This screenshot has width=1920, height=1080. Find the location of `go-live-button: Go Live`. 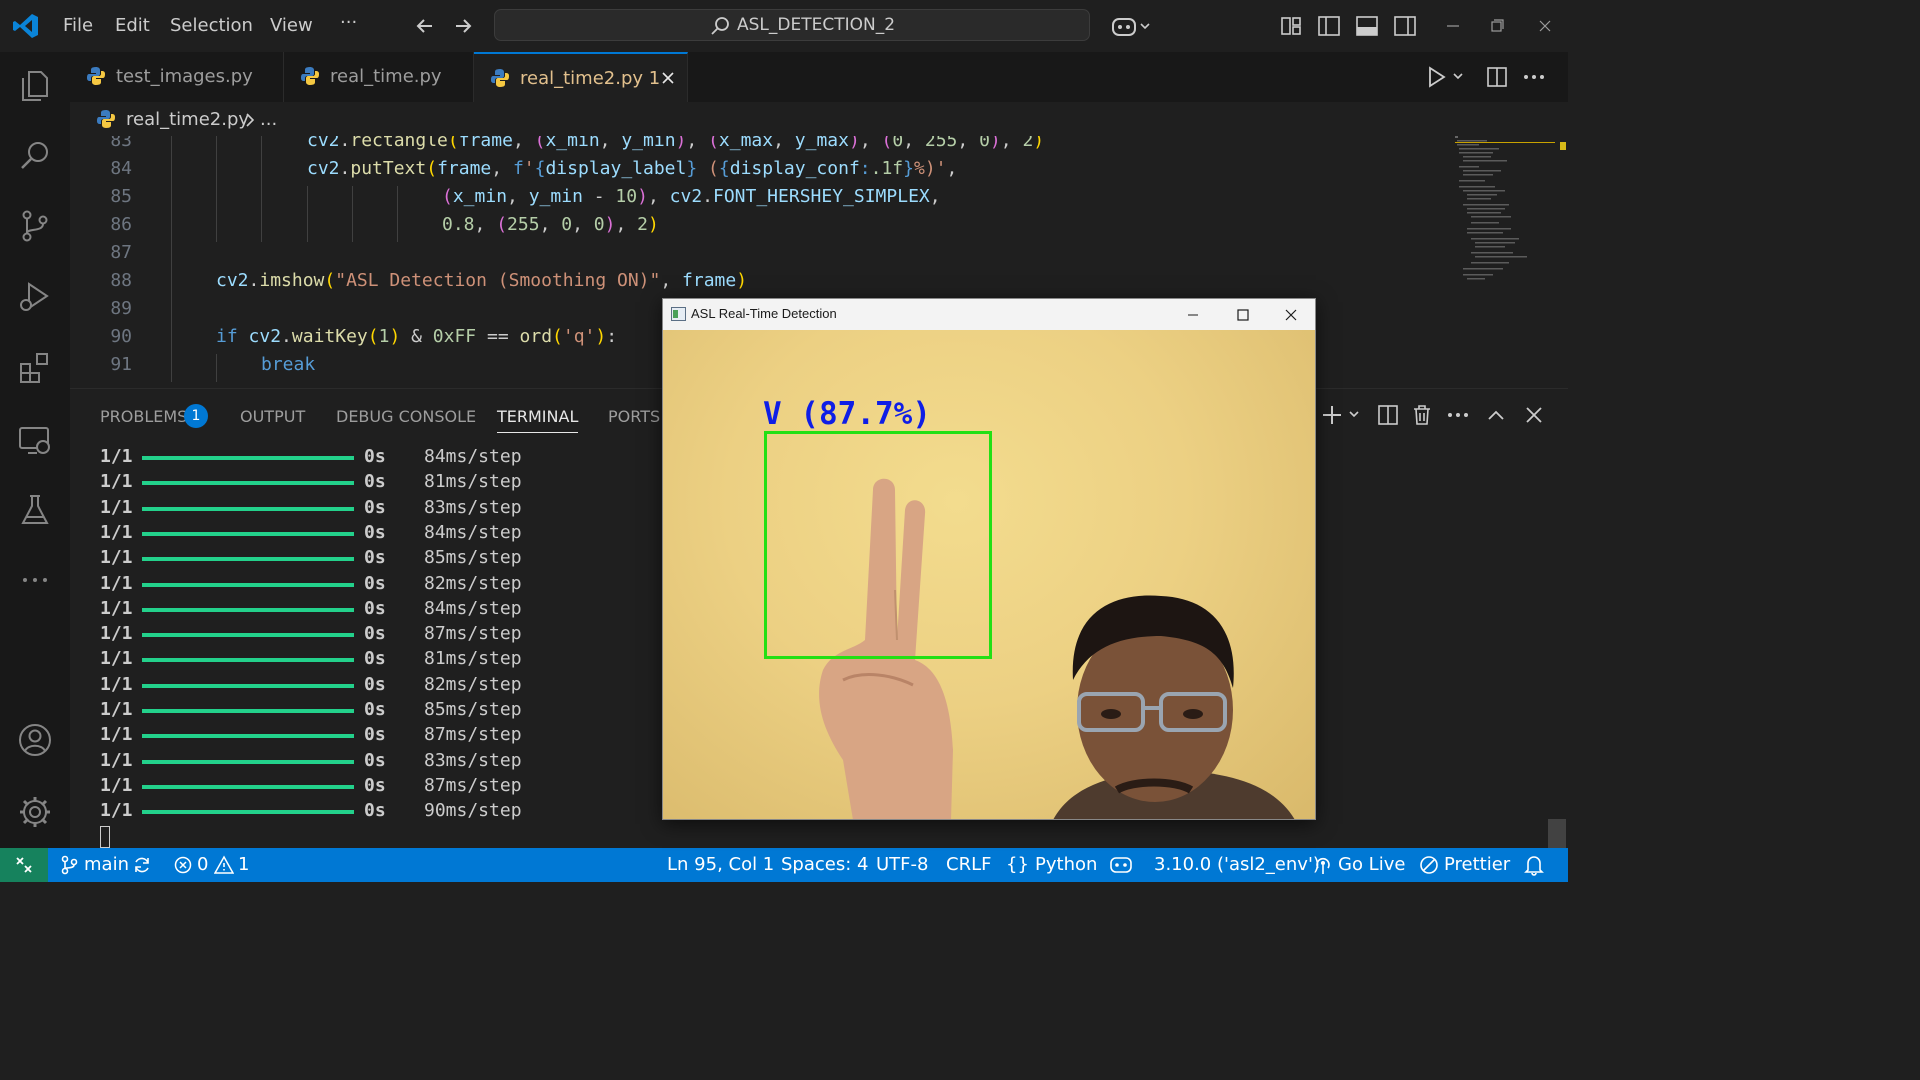

go-live-button: Go Live is located at coordinates (1371, 864).